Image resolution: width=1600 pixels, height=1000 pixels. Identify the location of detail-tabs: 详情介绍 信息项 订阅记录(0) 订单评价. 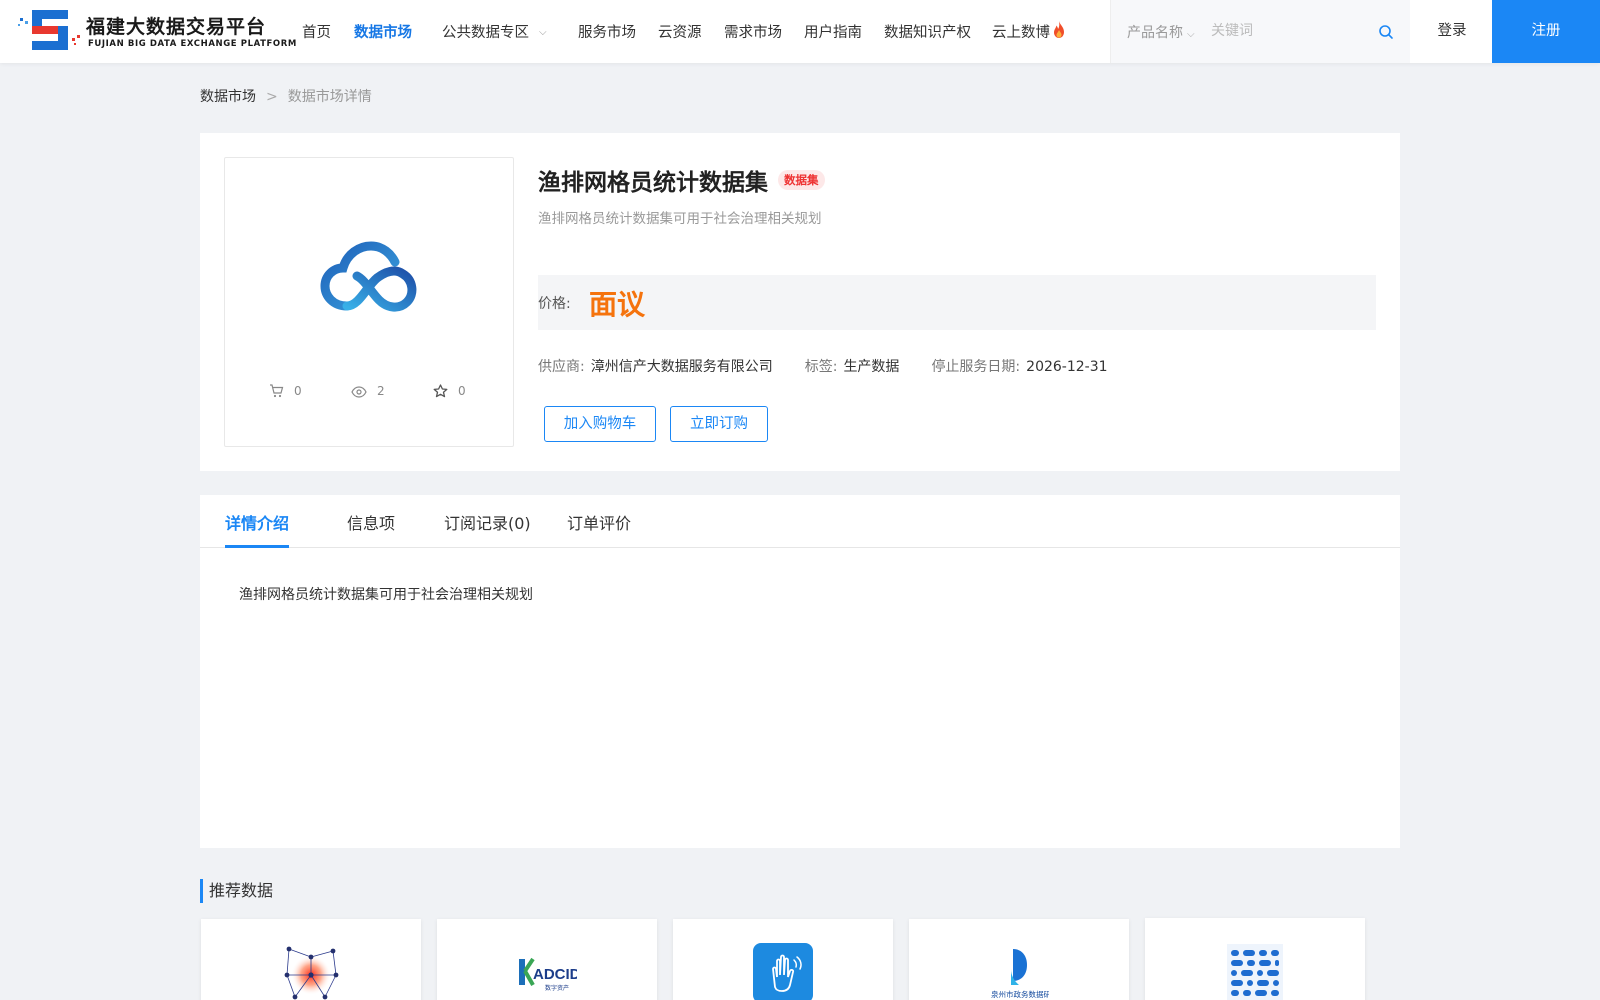
(800, 521).